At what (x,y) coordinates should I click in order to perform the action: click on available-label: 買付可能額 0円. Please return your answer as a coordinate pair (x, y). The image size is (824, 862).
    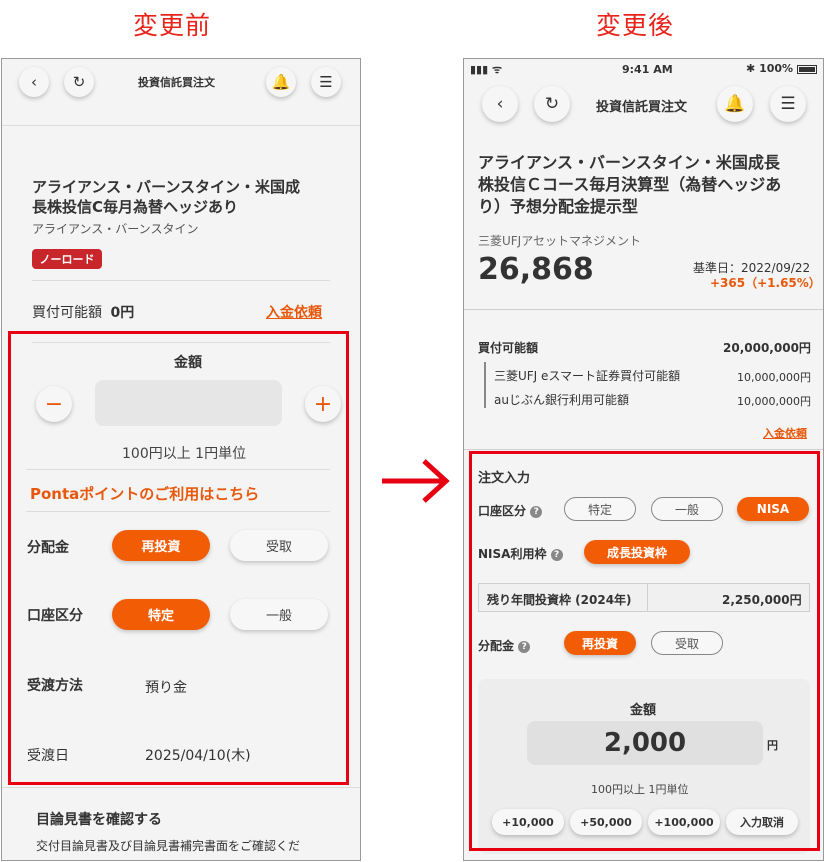
    Looking at the image, I should click on (83, 312).